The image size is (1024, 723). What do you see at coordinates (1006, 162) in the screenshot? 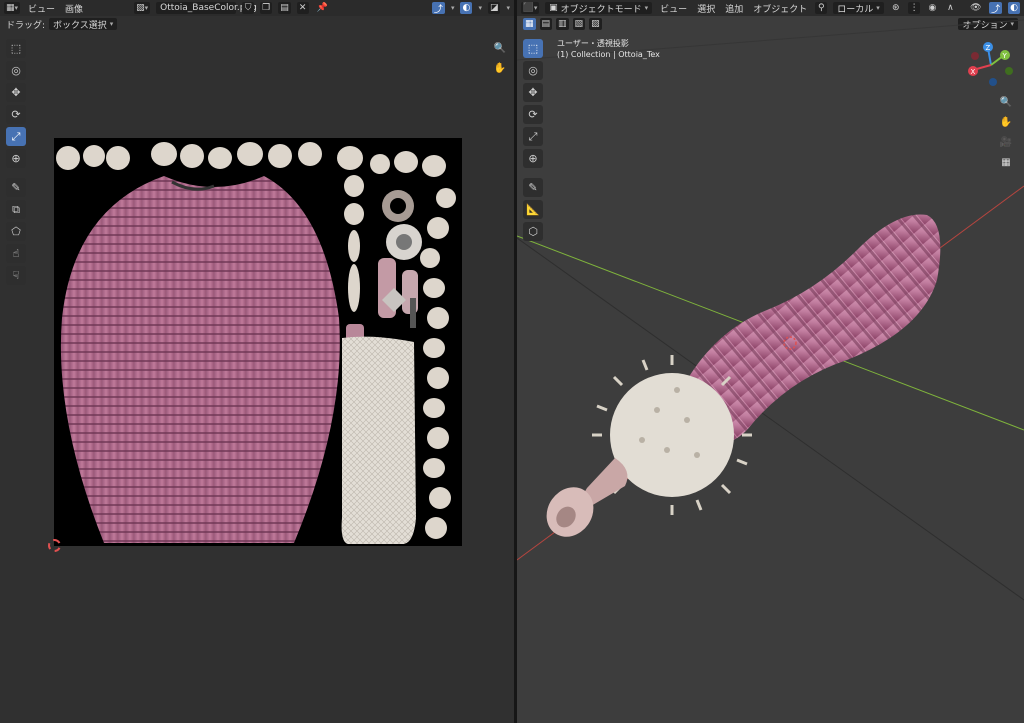
I see `perspective-grid-icon: ▦` at bounding box center [1006, 162].